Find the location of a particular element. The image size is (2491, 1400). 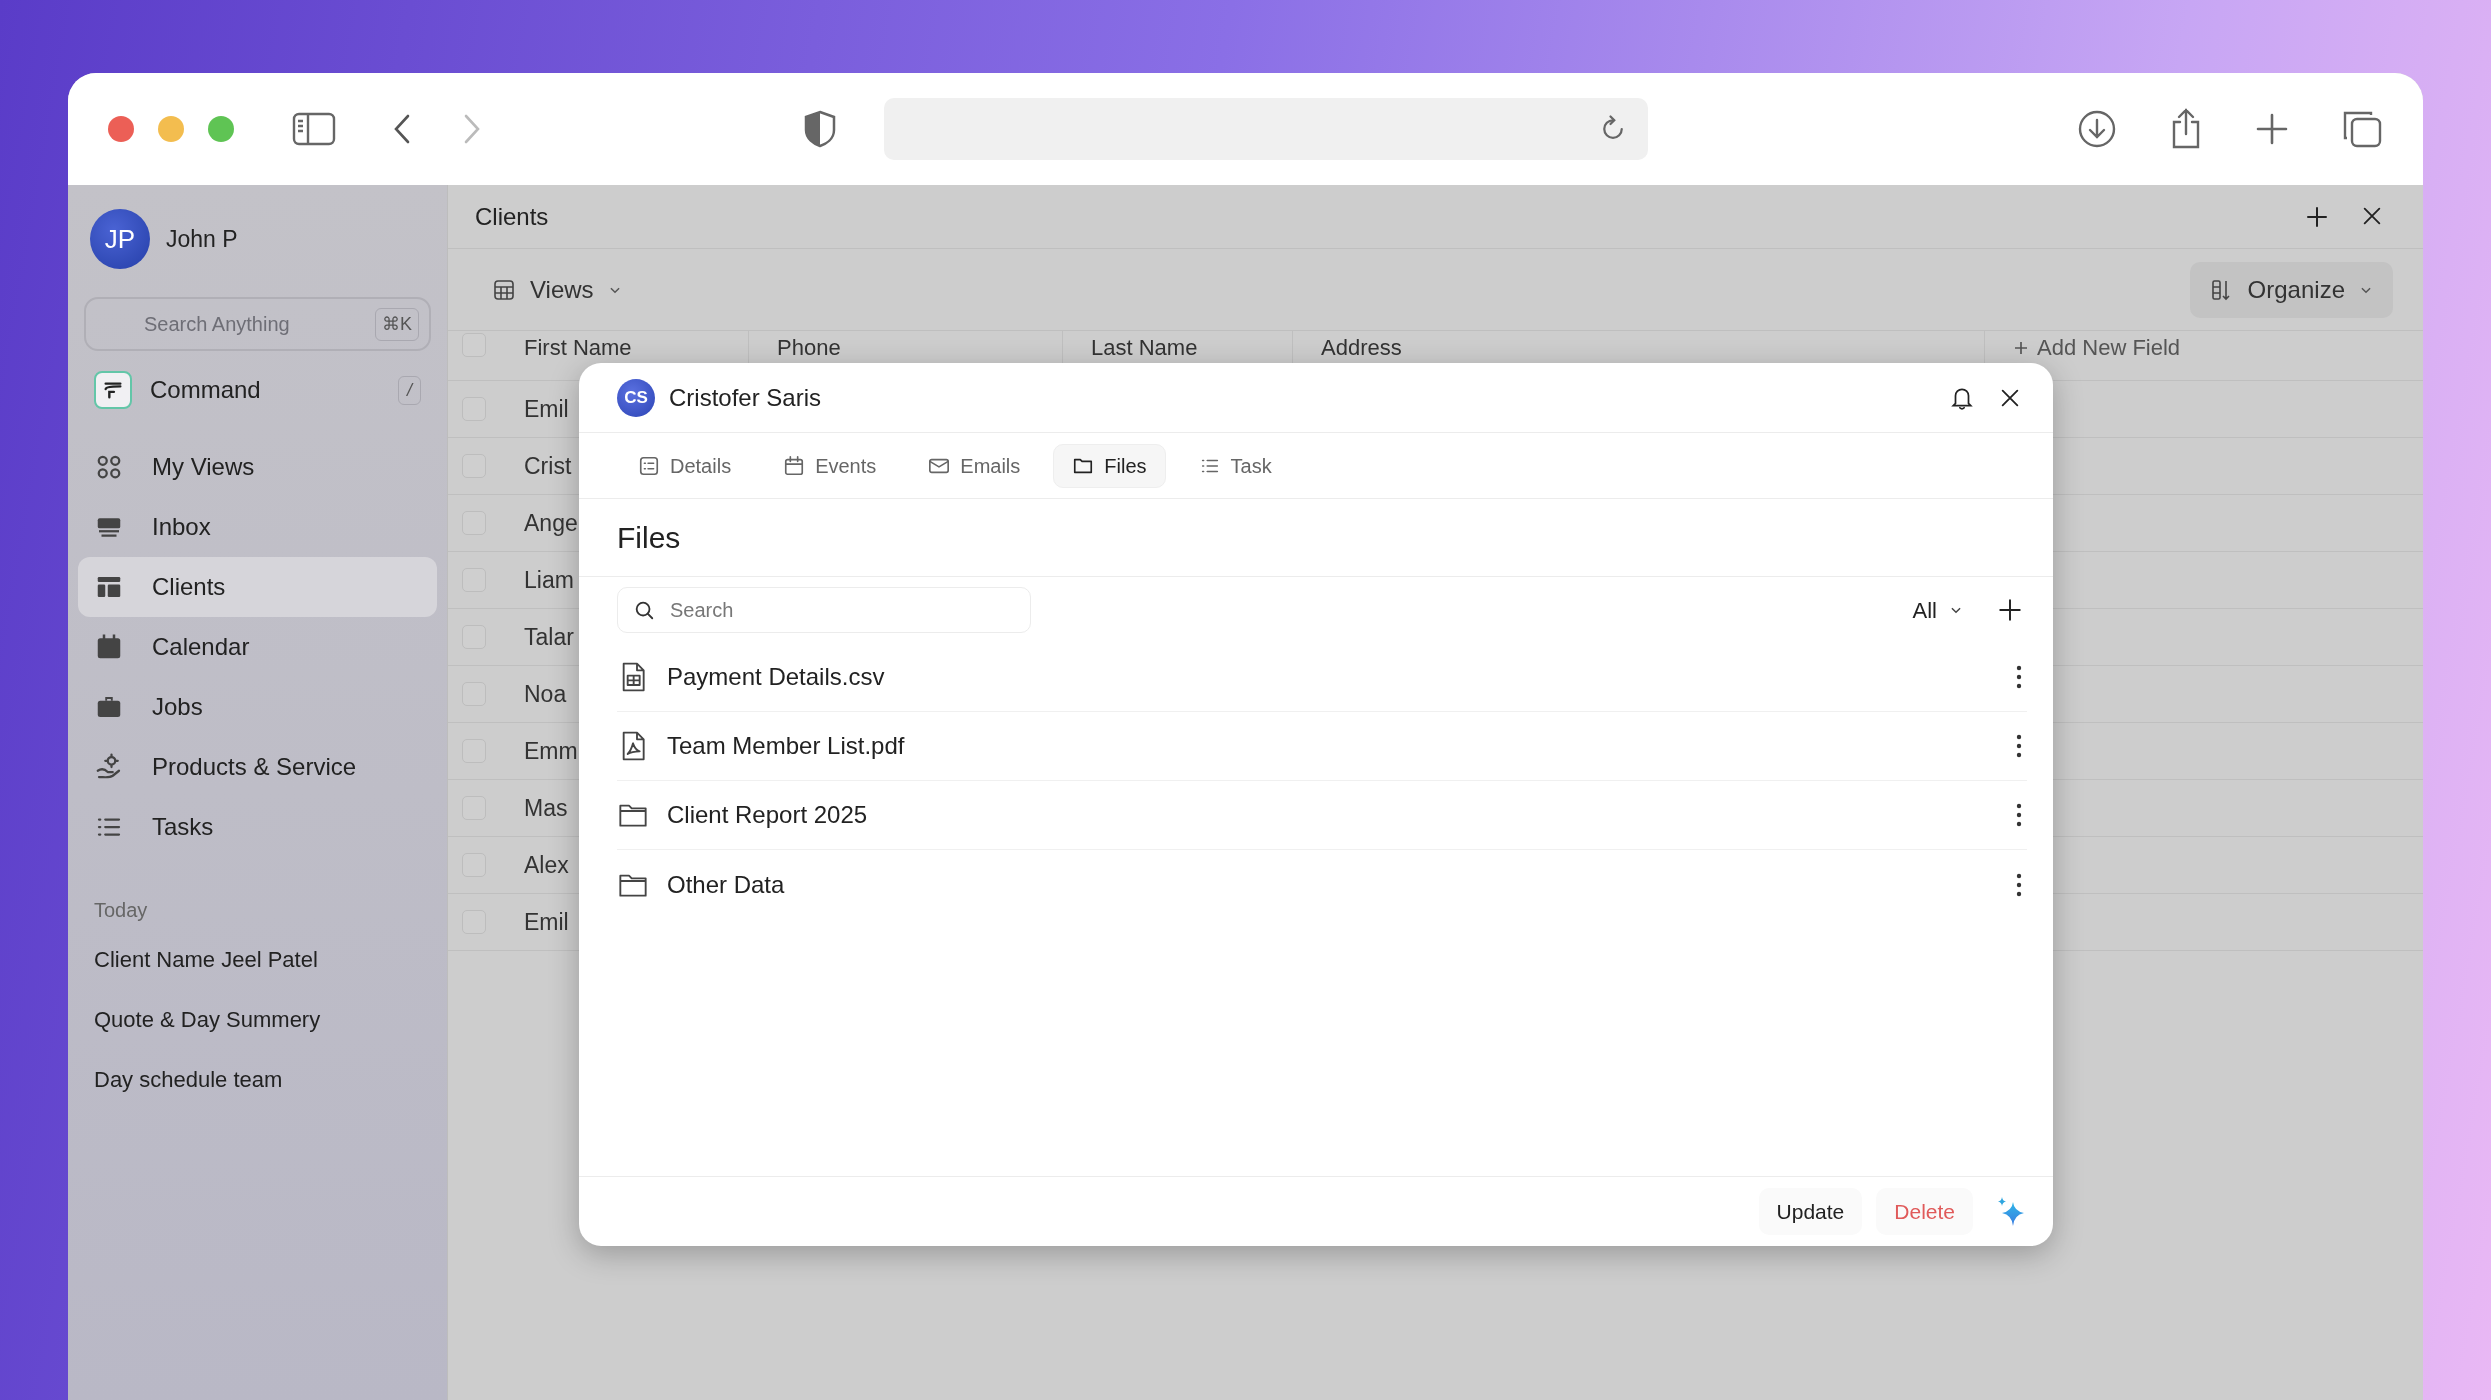

search-placeholder: Search Anything is located at coordinates (217, 324).